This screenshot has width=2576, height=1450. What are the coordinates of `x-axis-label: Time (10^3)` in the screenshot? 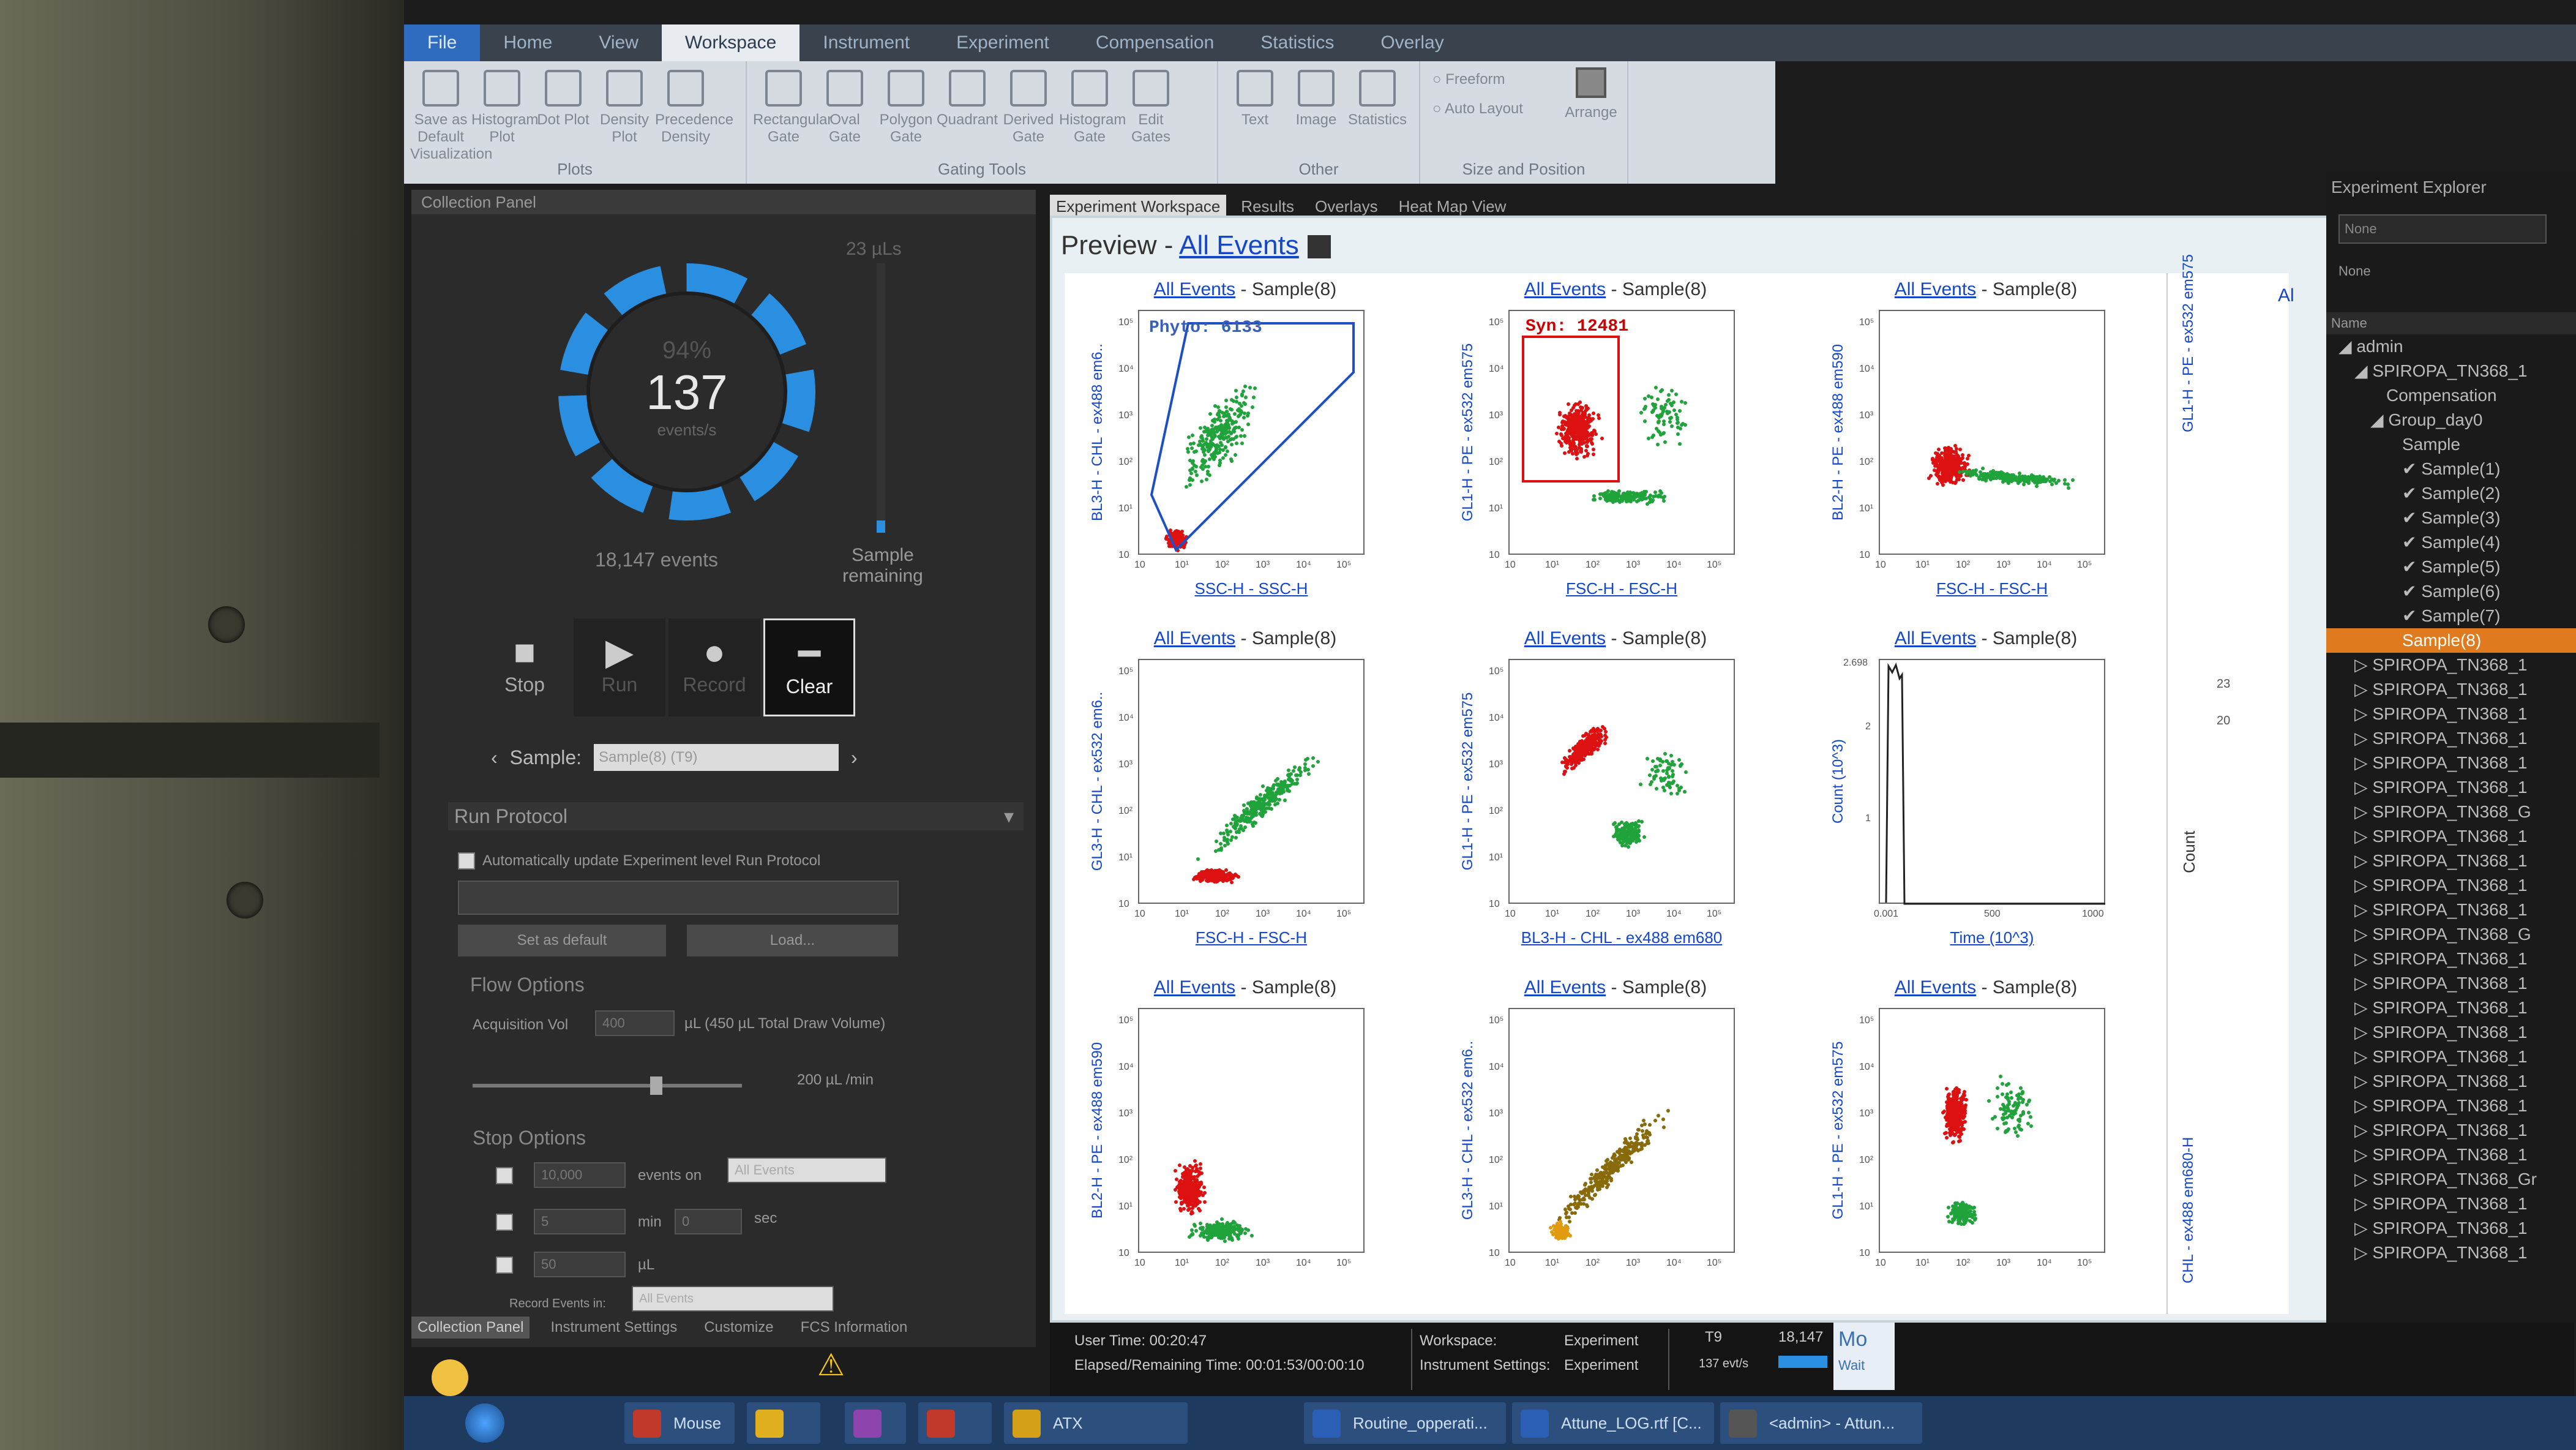 It's located at (1992, 937).